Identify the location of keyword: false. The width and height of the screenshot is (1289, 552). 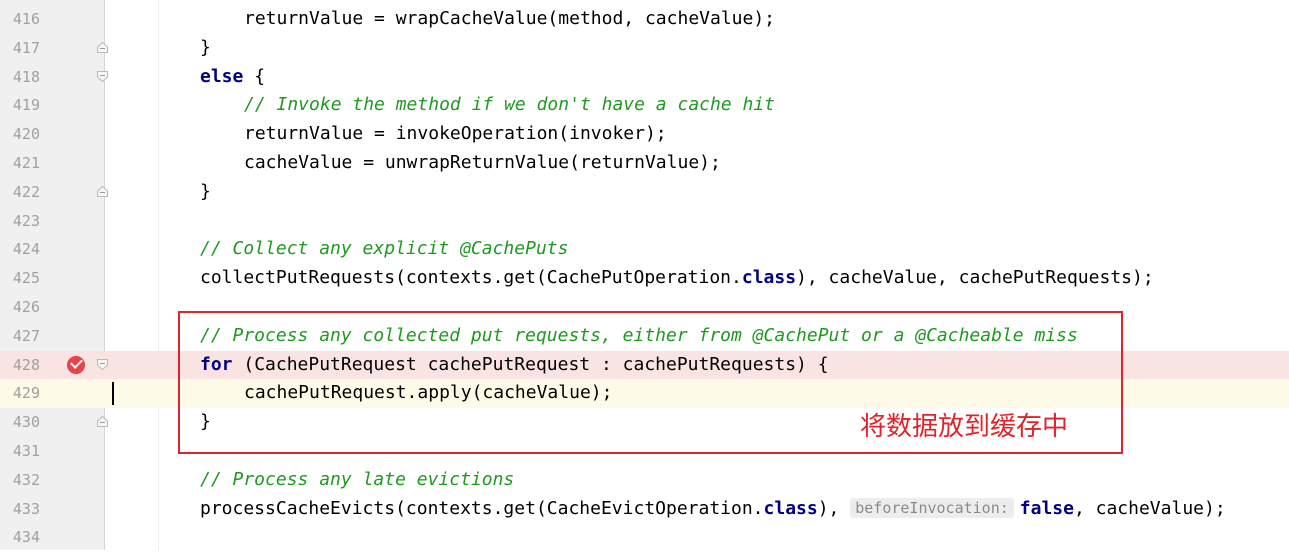
(1046, 508).